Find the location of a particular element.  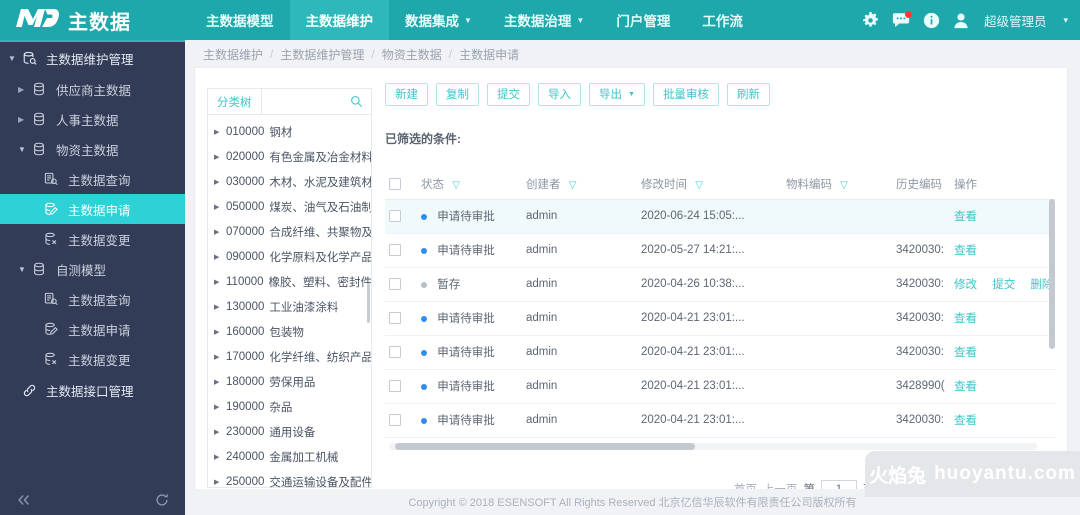

sidebar-item-master-data-query: 主数据查询 is located at coordinates (92, 179).